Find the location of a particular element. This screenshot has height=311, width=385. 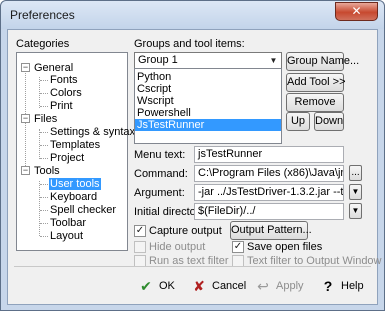

initial-directory-menu-button: ▼ is located at coordinates (355, 211).